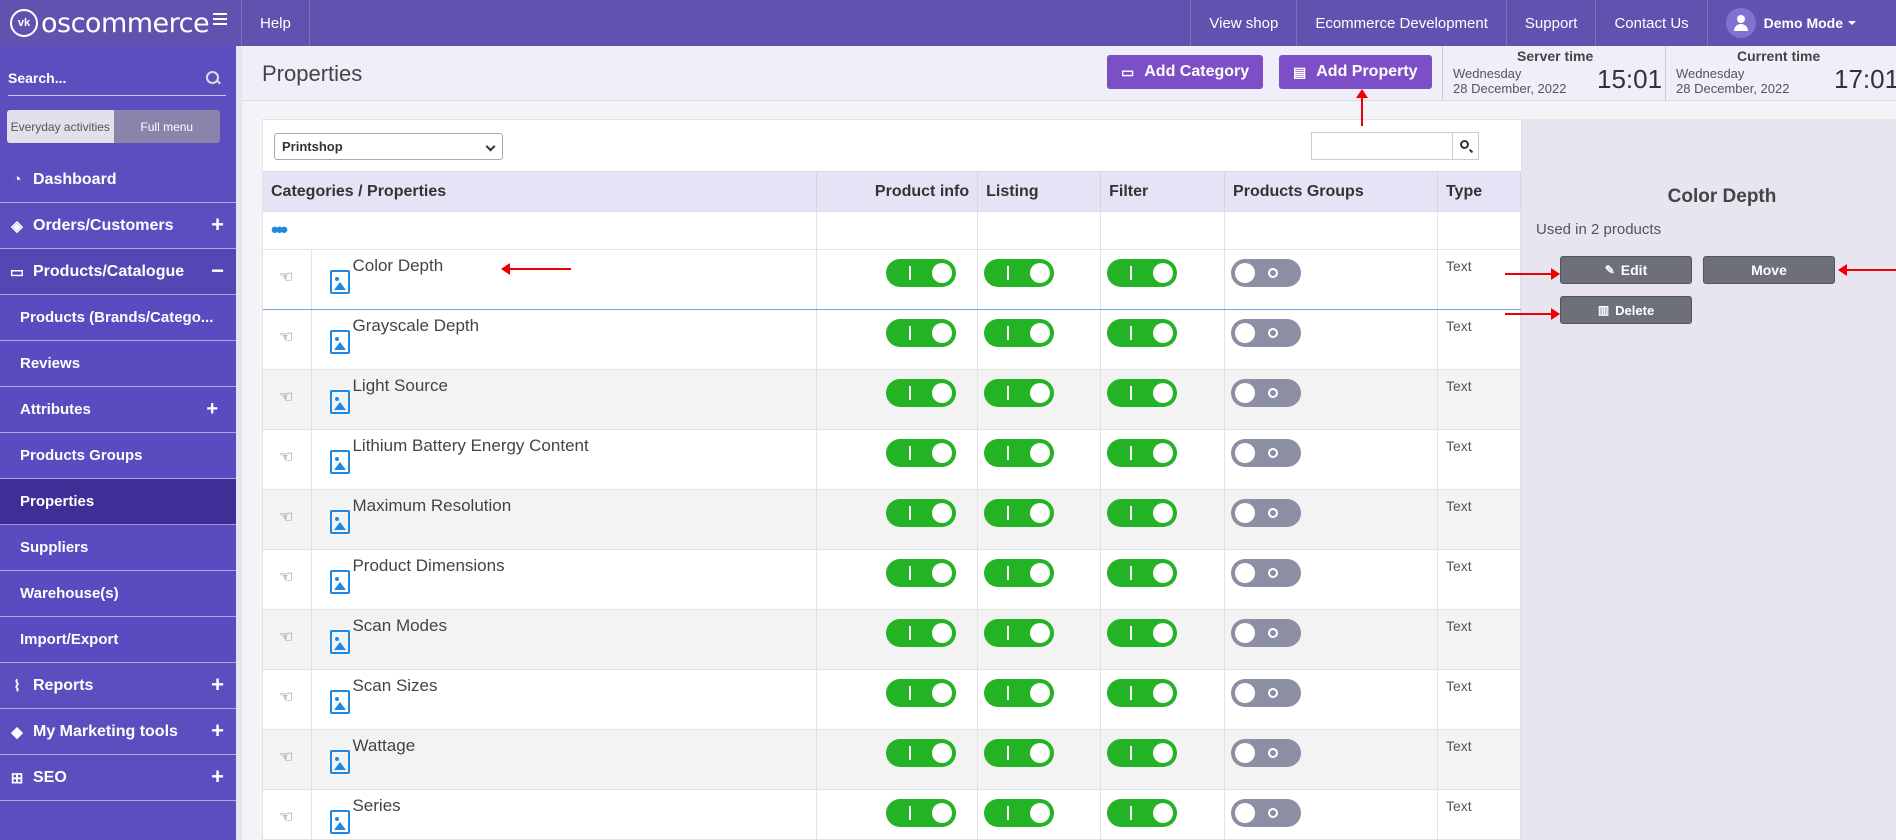 This screenshot has height=840, width=1896. Describe the element at coordinates (276, 23) in the screenshot. I see `help-link: Help` at that location.